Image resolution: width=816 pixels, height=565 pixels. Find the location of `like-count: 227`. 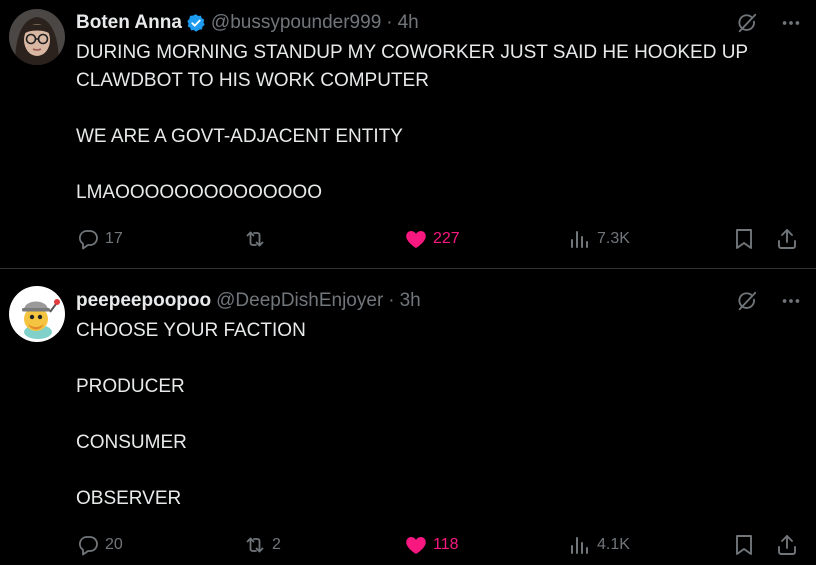

like-count: 227 is located at coordinates (446, 238).